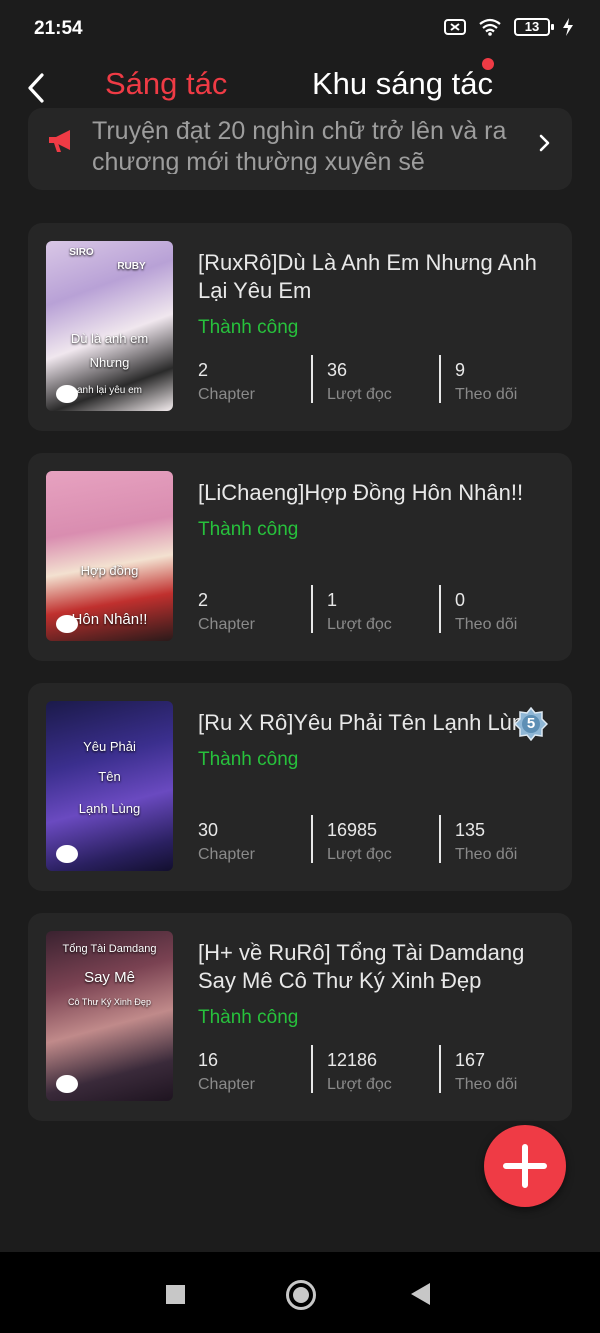  Describe the element at coordinates (486, 1071) in the screenshot. I see `stat-follows: 167 Theo dõi` at that location.